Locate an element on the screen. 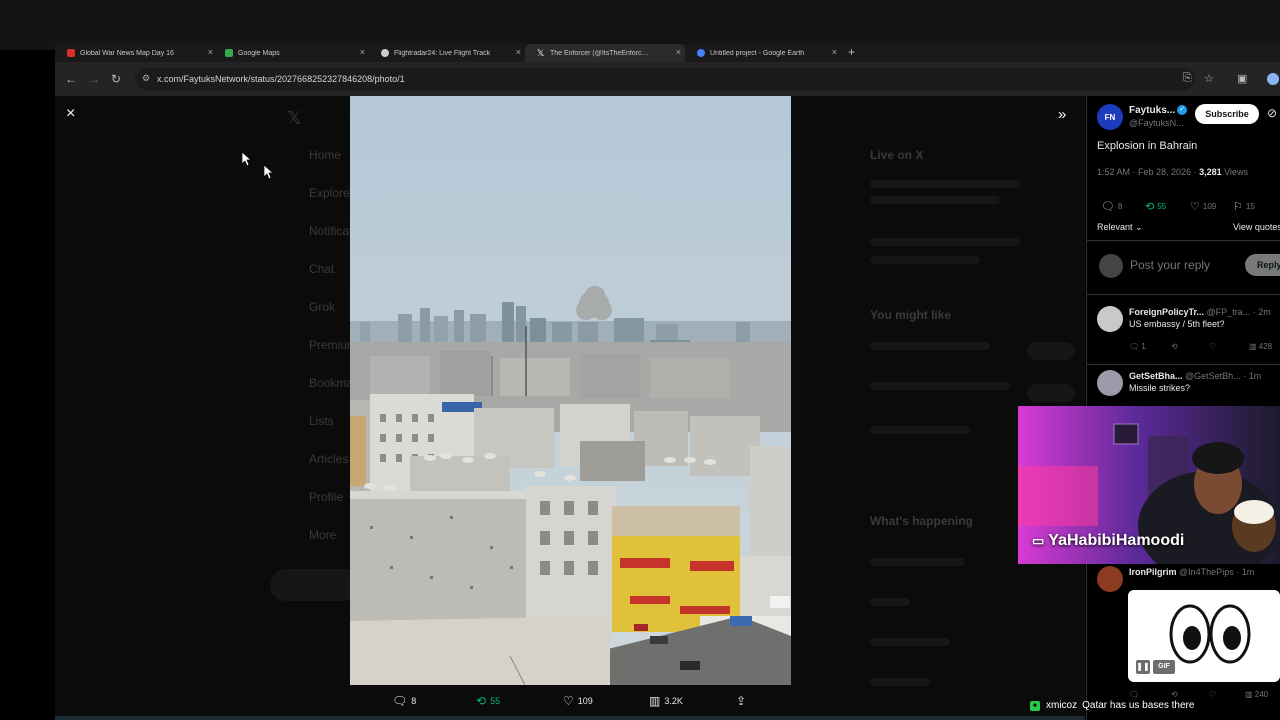  close-viewer-icon: × is located at coordinates (70, 114).